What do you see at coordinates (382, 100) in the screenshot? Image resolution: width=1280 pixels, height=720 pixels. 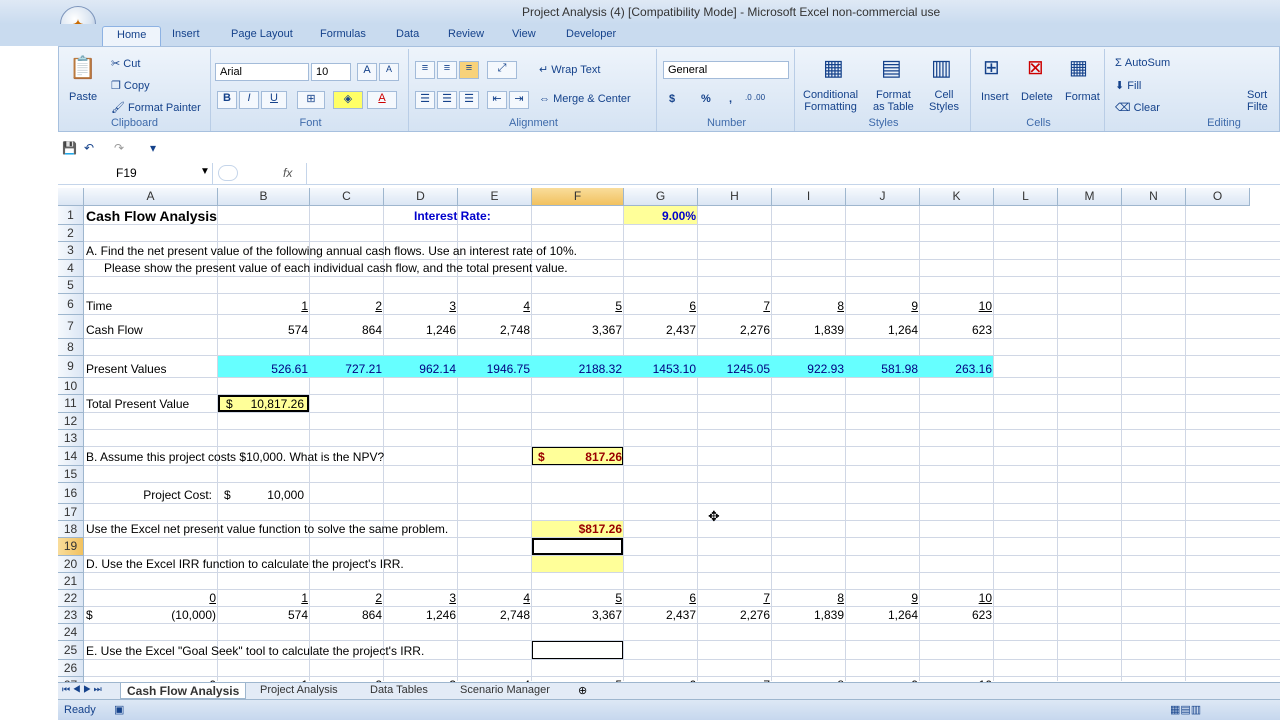 I see `font-color-button: A` at bounding box center [382, 100].